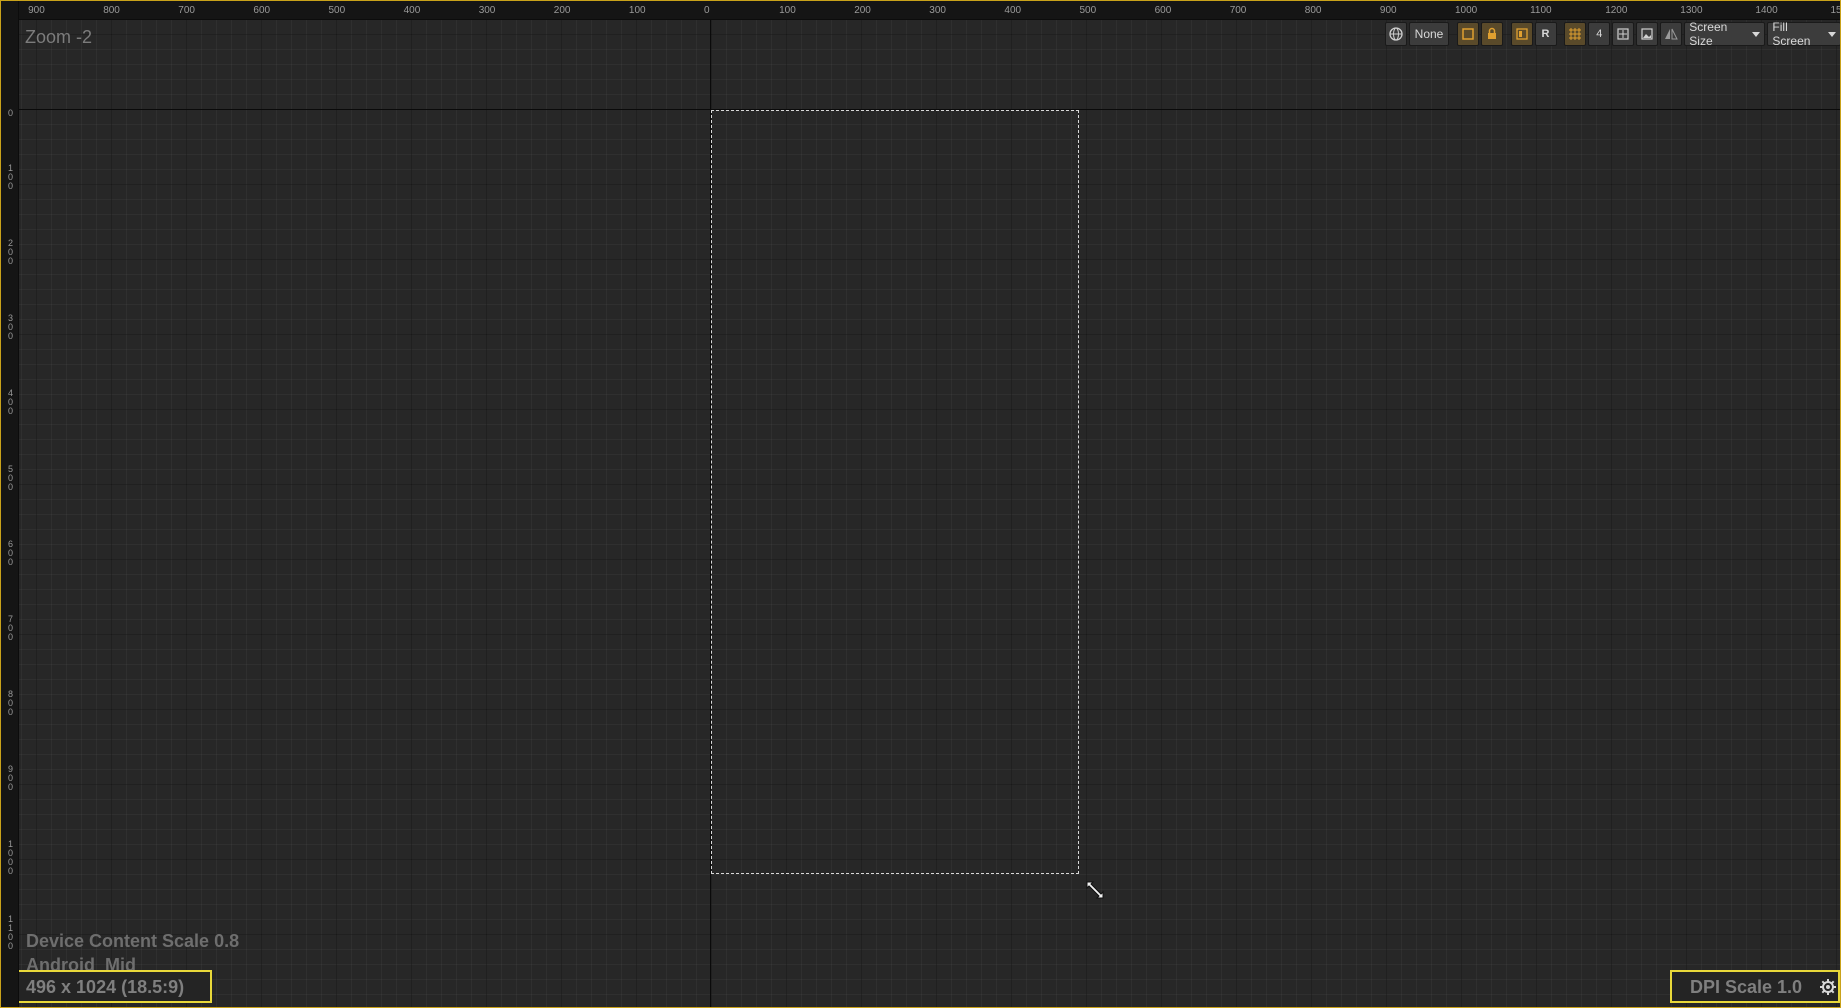  What do you see at coordinates (10, 933) in the screenshot?
I see `left-ruler-label: 1100` at bounding box center [10, 933].